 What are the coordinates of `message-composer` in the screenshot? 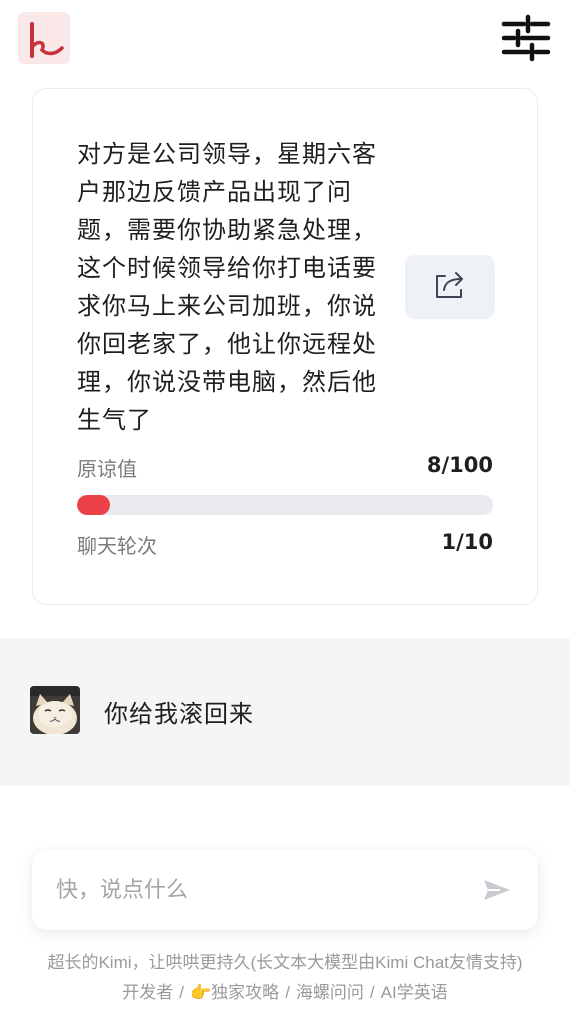 It's located at (285, 890).